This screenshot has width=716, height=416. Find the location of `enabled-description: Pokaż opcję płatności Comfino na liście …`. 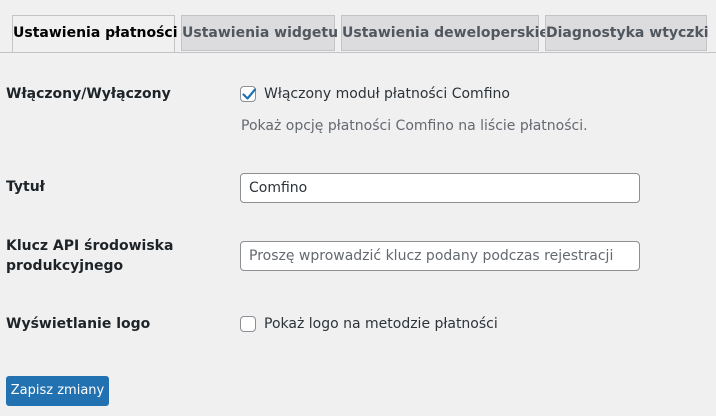

enabled-description: Pokaż opcję płatności Comfino na liście … is located at coordinates (414, 126).